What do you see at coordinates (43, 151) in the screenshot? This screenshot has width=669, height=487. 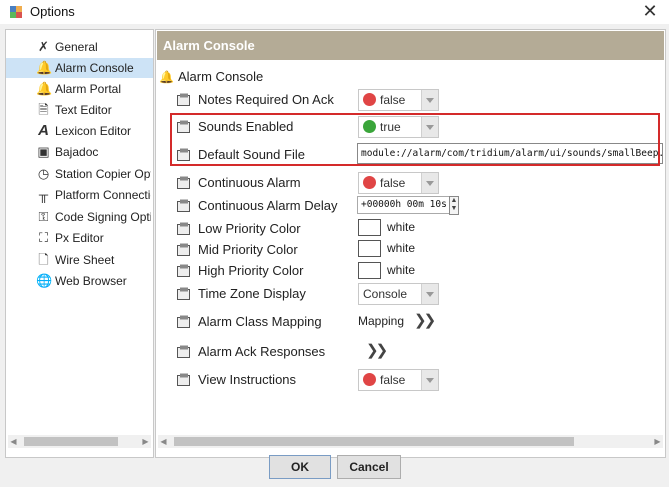 I see `book-icon: ▣` at bounding box center [43, 151].